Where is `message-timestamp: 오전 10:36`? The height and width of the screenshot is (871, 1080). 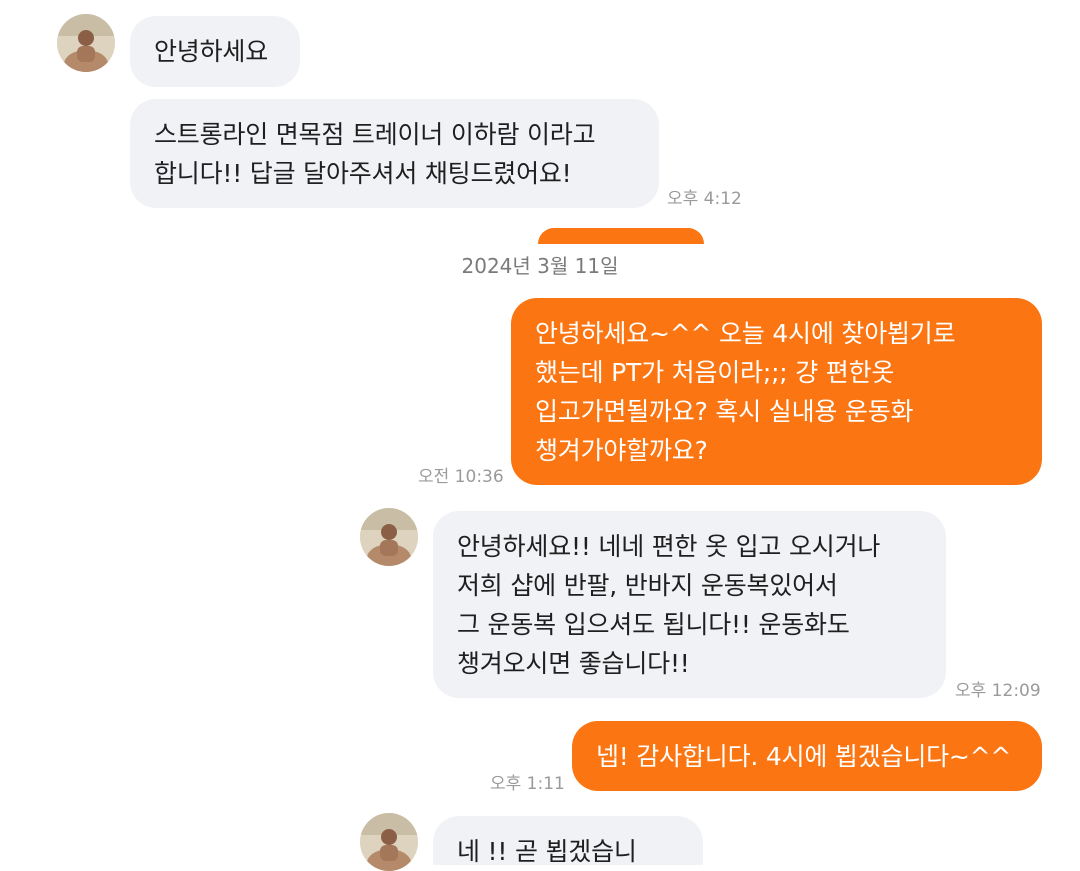
message-timestamp: 오전 10:36 is located at coordinates (461, 477).